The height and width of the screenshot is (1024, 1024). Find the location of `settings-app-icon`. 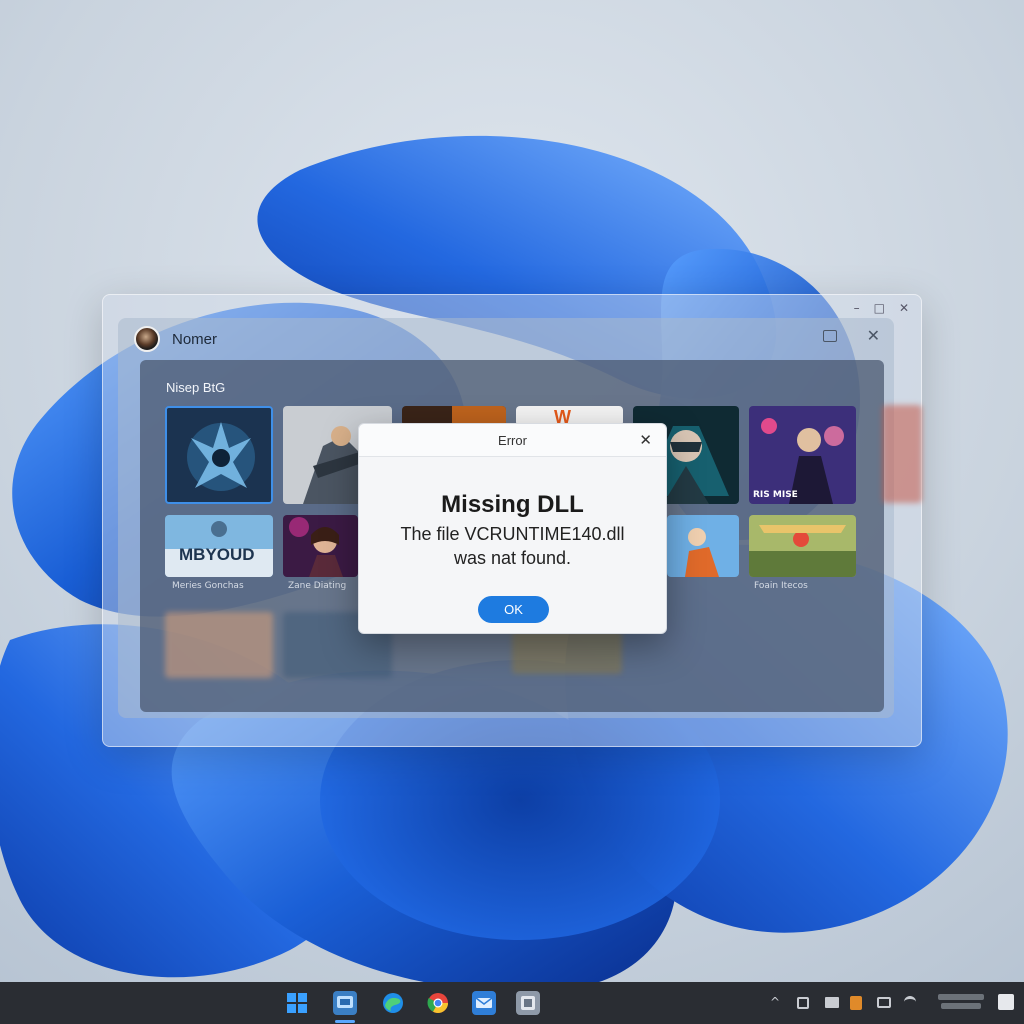

settings-app-icon is located at coordinates (528, 1003).